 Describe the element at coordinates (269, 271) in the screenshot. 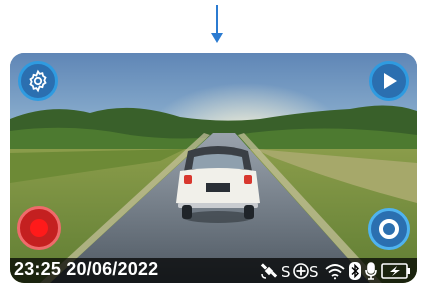

I see `satellite-icon` at that location.